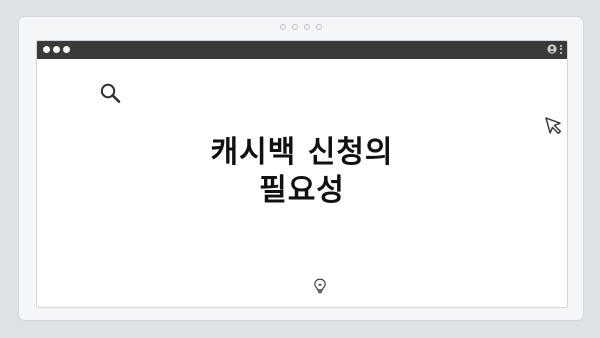 The image size is (600, 338). Describe the element at coordinates (302, 50) in the screenshot. I see `window-titlebar` at that location.